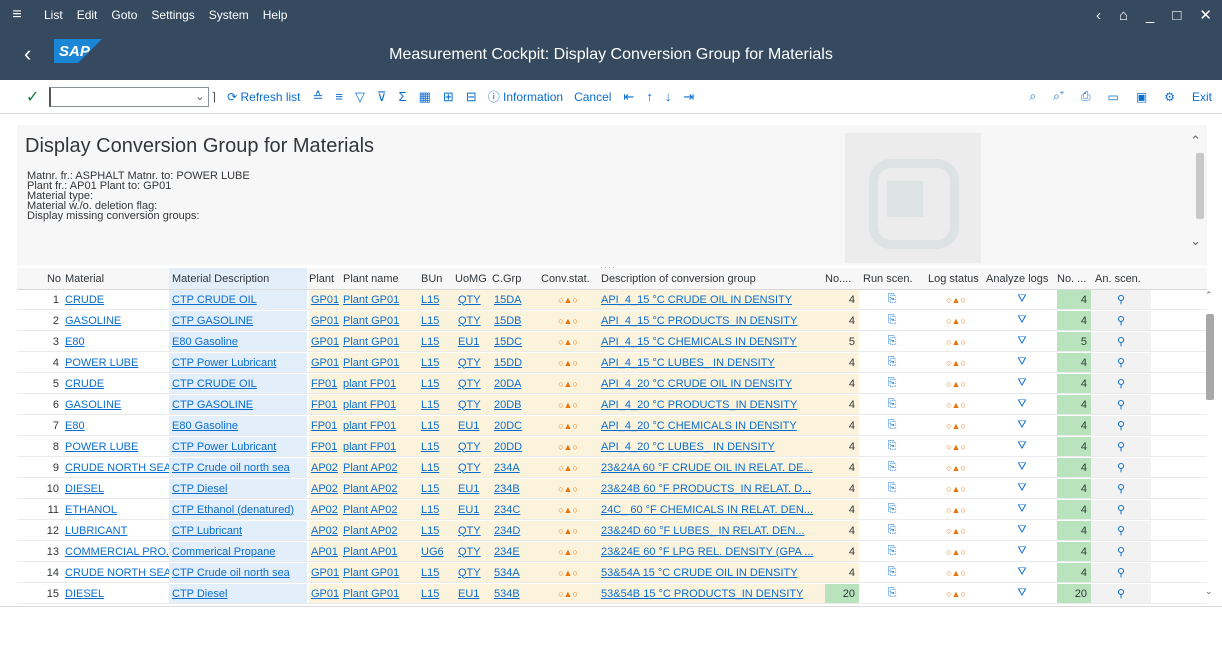 The height and width of the screenshot is (657, 1222). I want to click on export-icon: ⊞, so click(448, 97).